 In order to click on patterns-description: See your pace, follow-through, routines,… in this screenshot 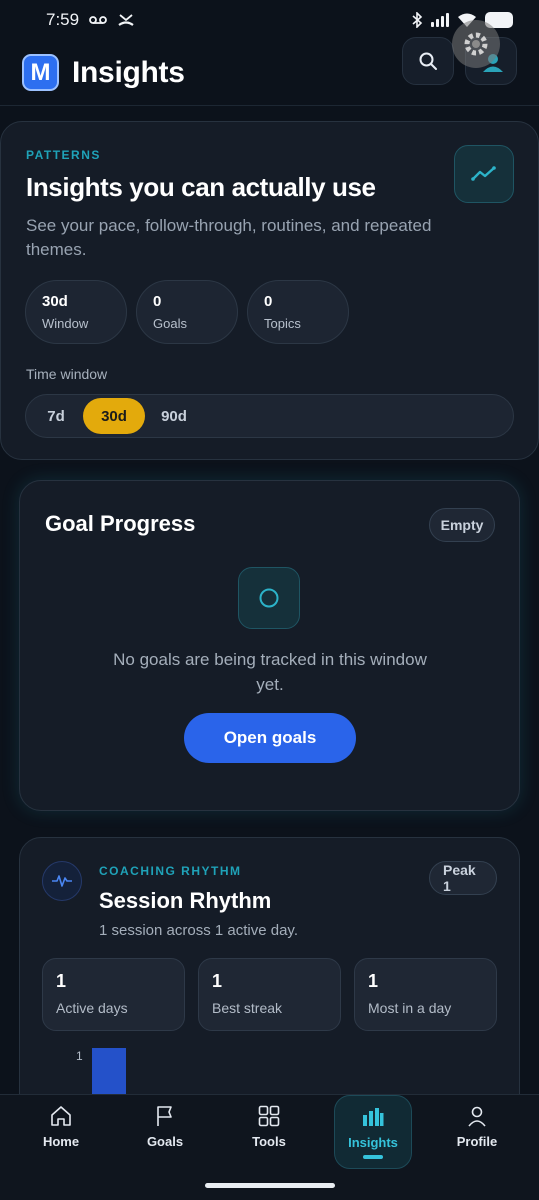, I will do `click(229, 237)`.